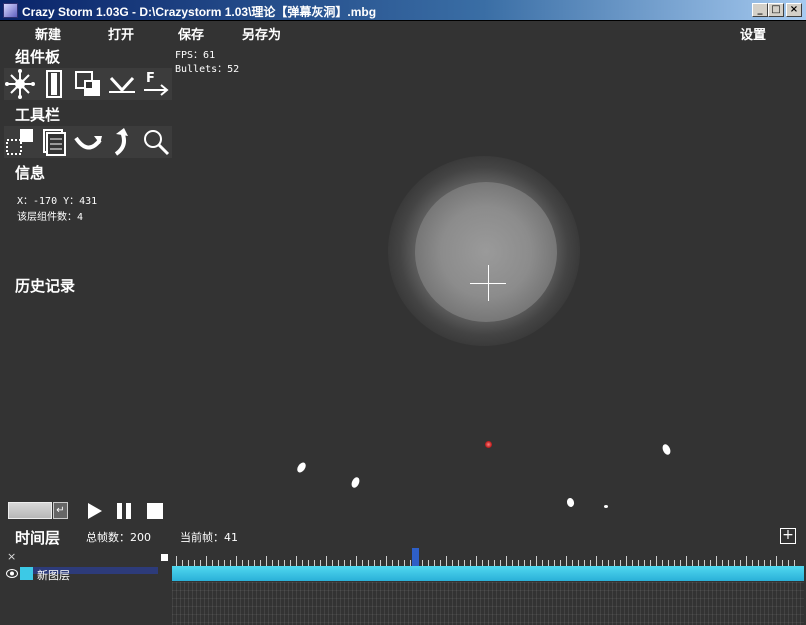  I want to click on timeline-grid, so click(488, 603).